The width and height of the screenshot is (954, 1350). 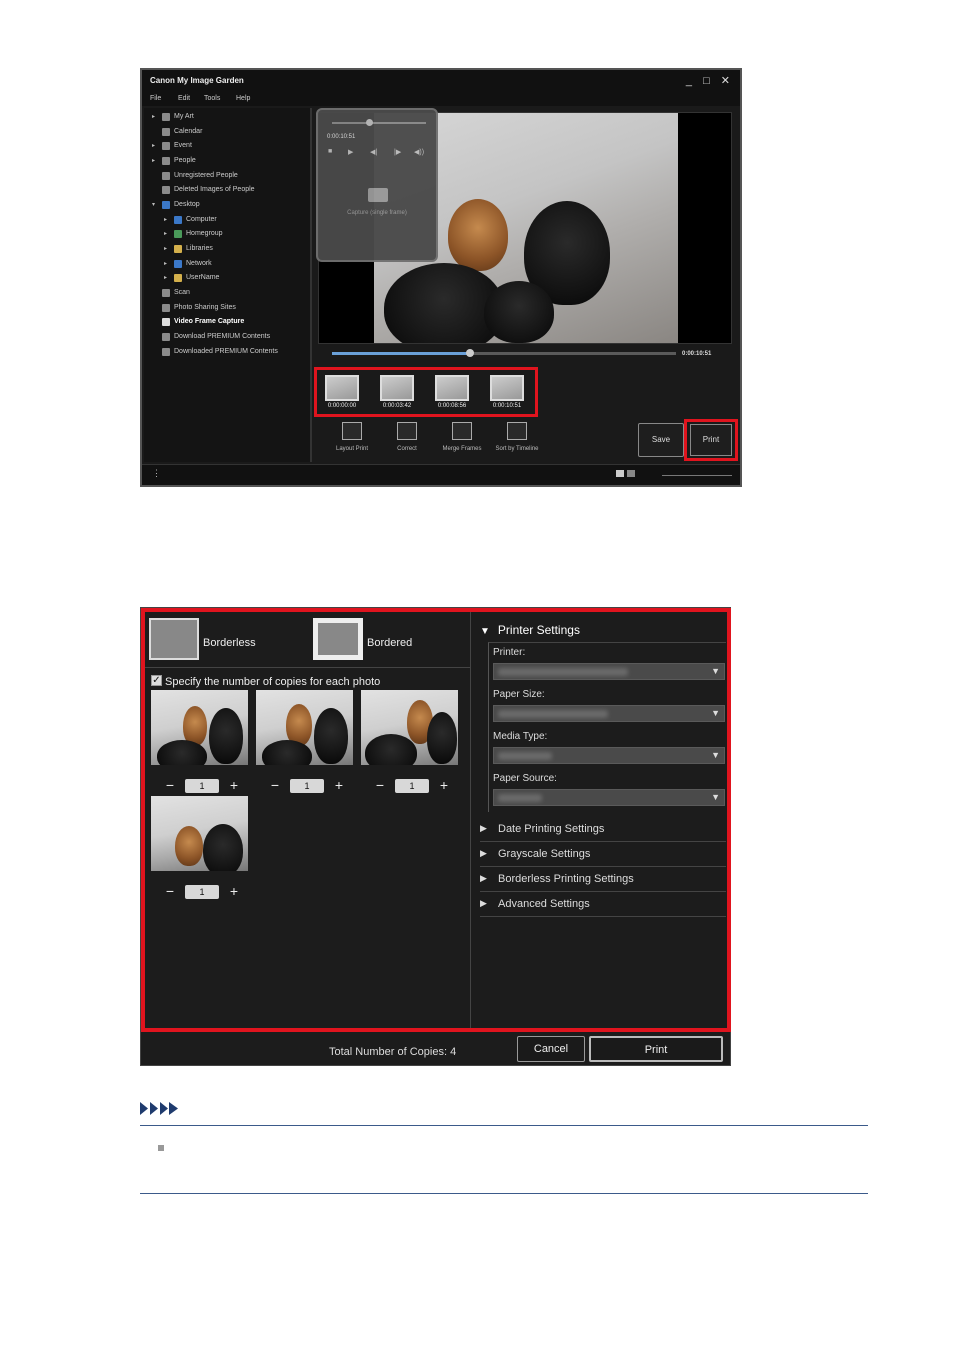 I want to click on volume-icon: ◀)), so click(x=419, y=152).